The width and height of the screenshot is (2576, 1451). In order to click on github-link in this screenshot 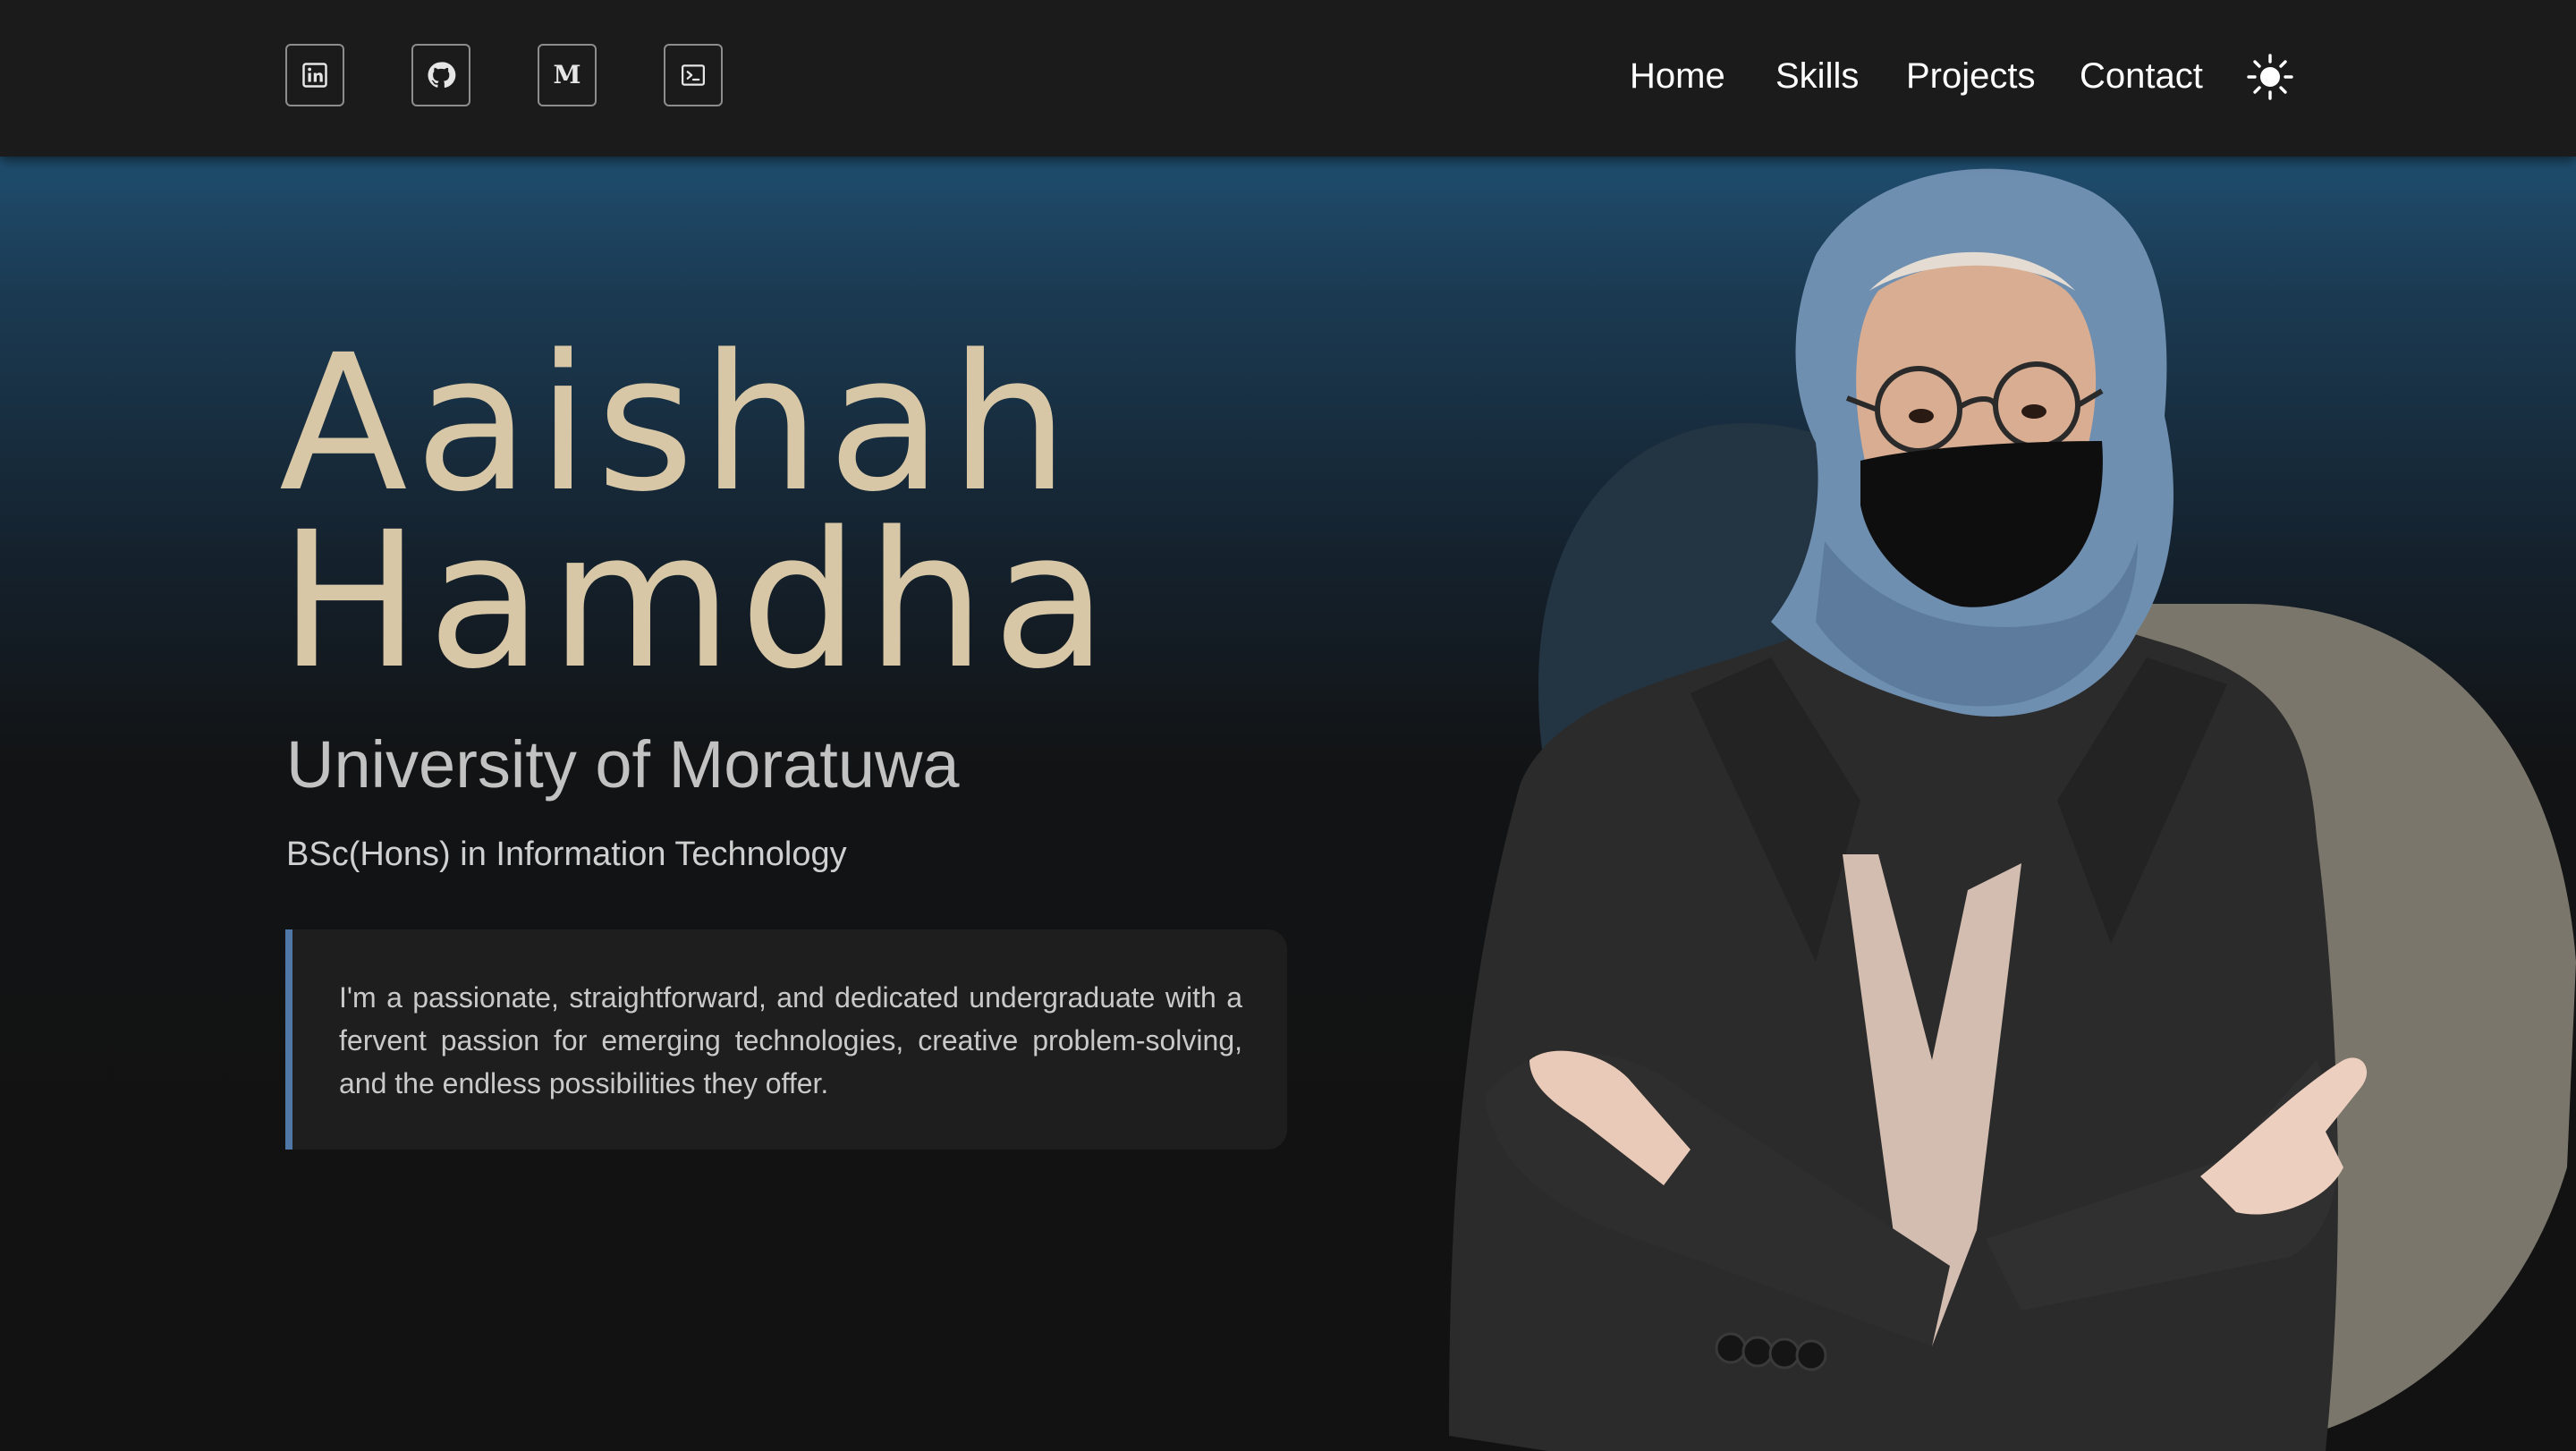, I will do `click(440, 75)`.